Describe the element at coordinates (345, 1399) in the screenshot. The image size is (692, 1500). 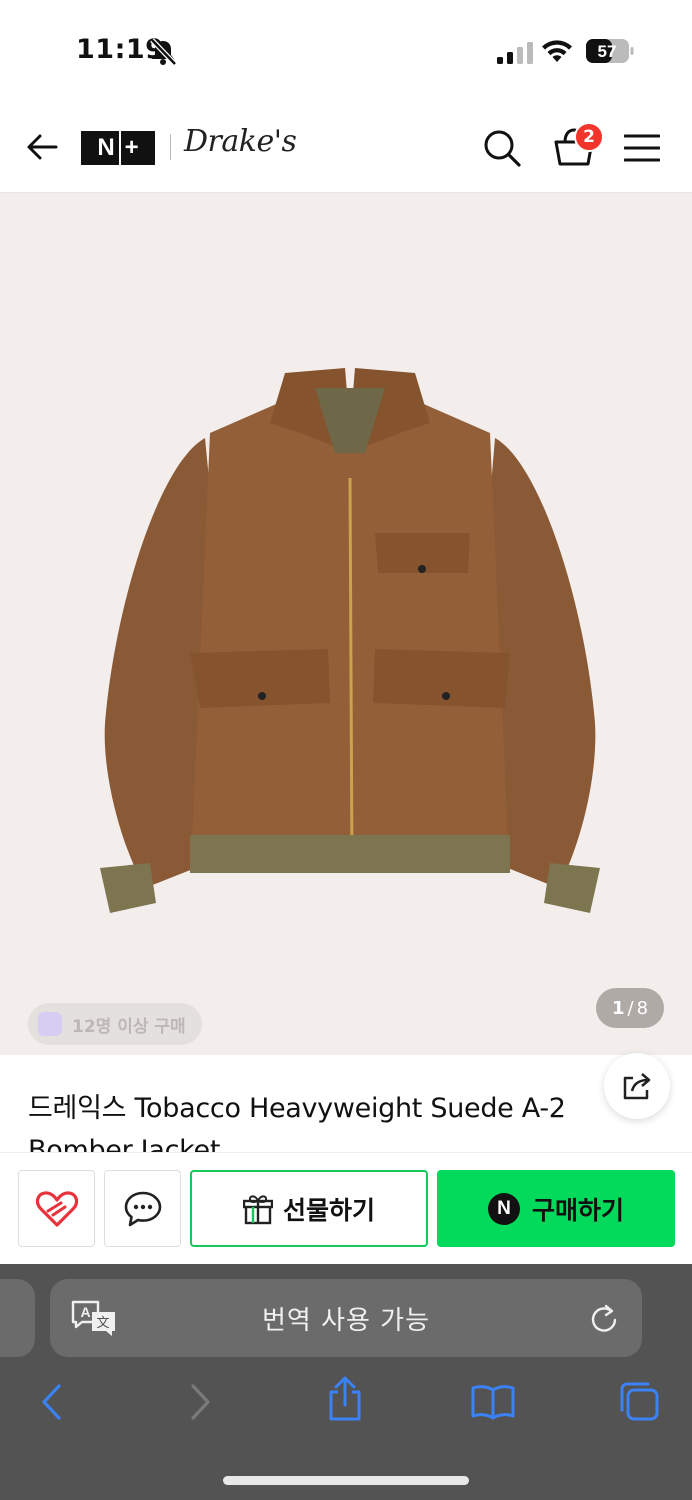
I see `browser-share-icon` at that location.